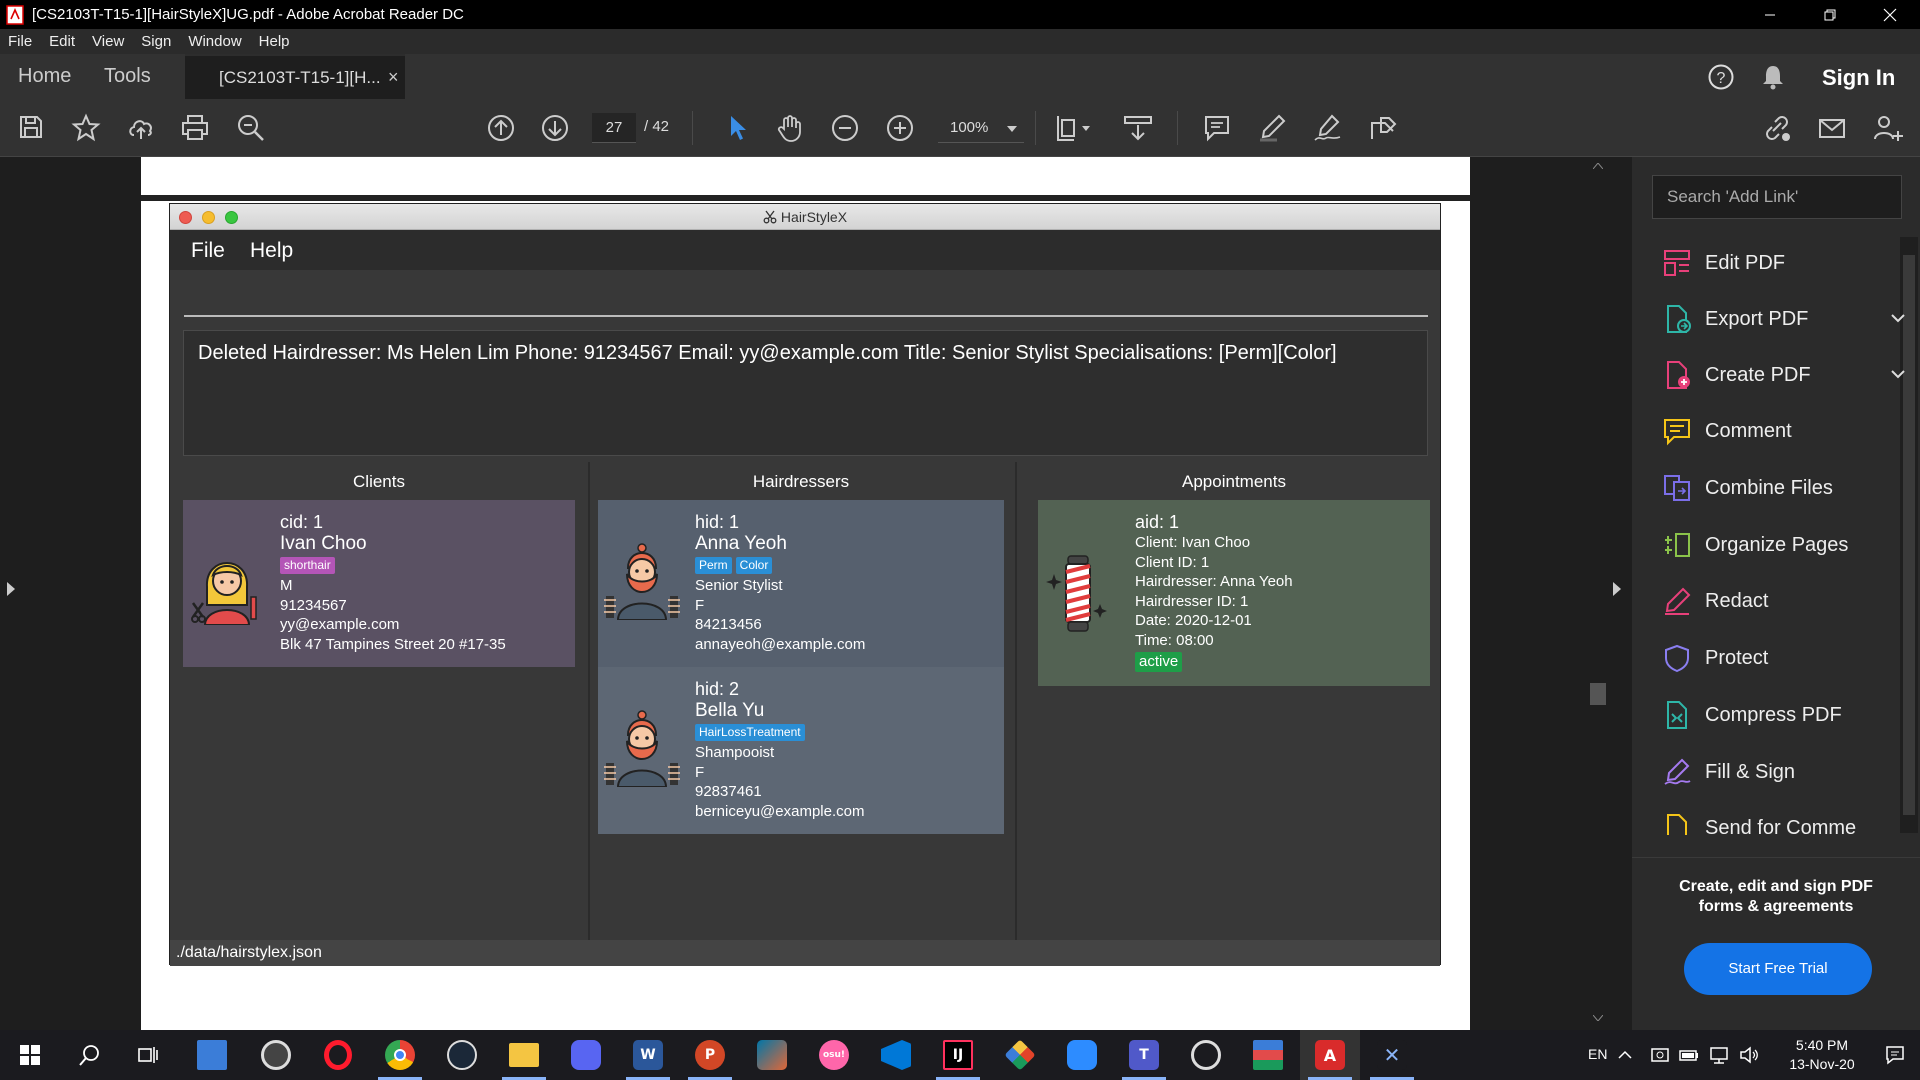  What do you see at coordinates (900, 128) in the screenshot?
I see `zoom-in-icon` at bounding box center [900, 128].